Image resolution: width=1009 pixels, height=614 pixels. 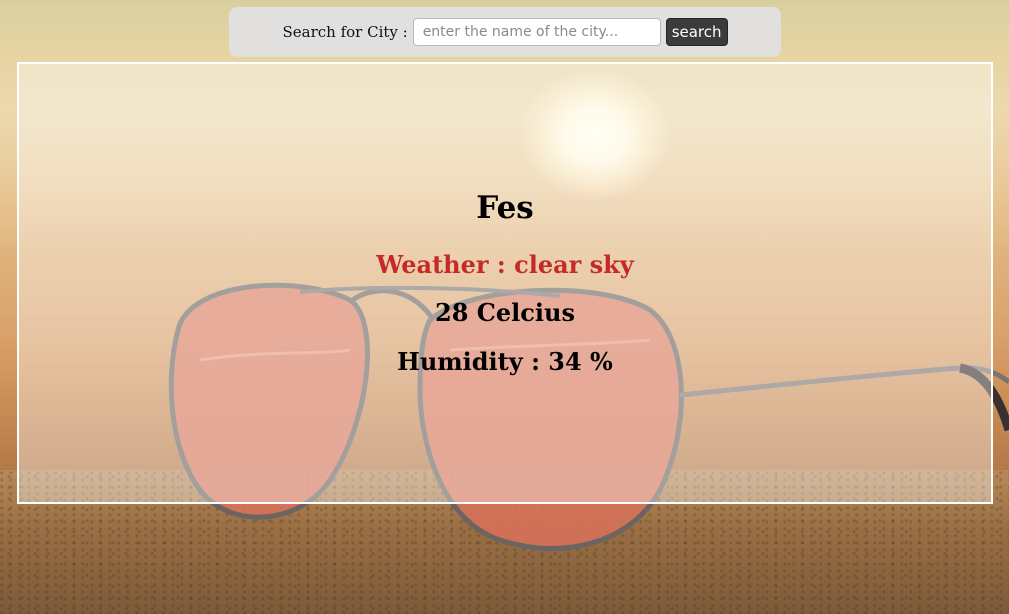 I want to click on search-label: Search for City :, so click(x=345, y=32).